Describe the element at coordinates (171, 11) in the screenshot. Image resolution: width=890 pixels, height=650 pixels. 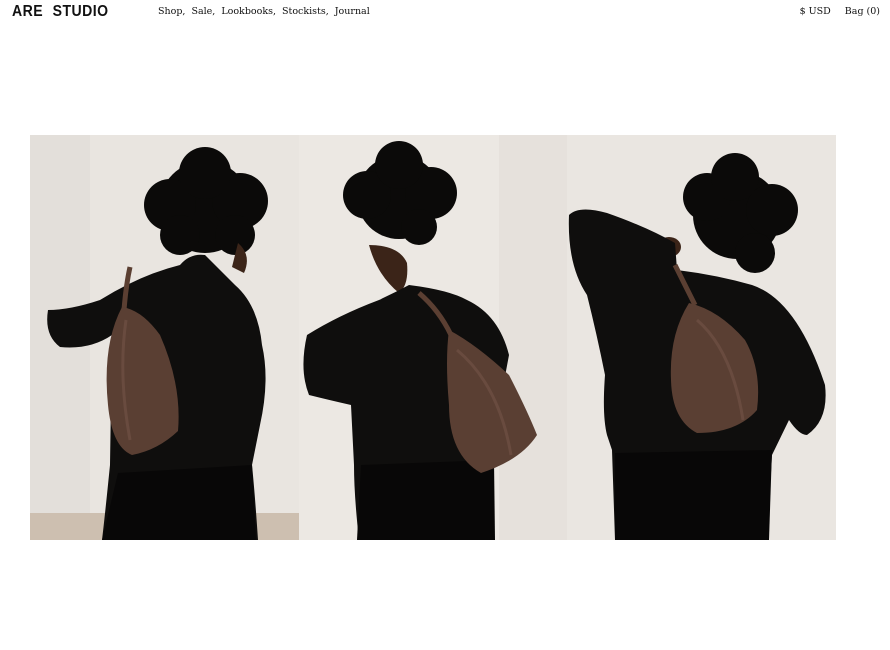
I see `nav-item-shop: Shop,` at that location.